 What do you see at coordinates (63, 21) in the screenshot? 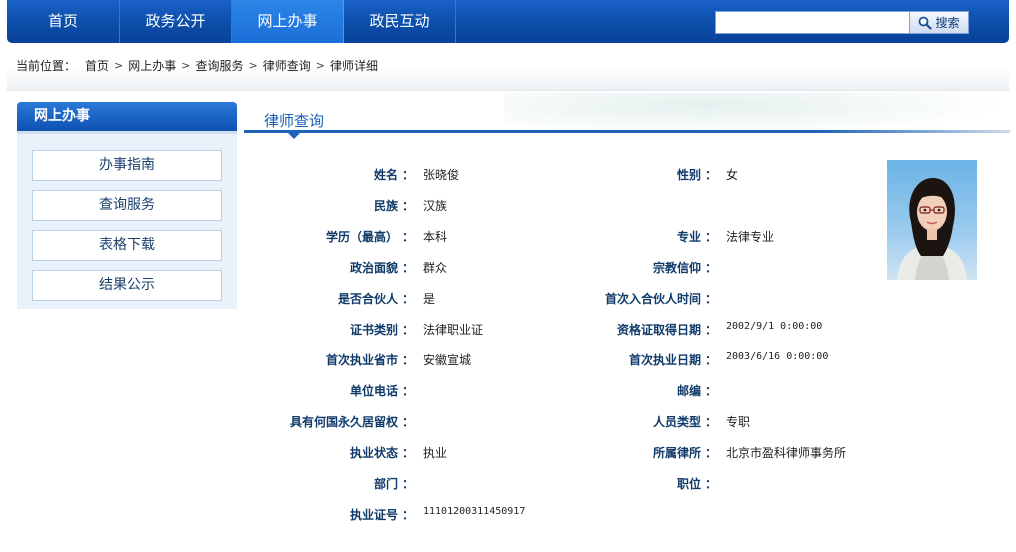
I see `nav-item-home: 首页` at bounding box center [63, 21].